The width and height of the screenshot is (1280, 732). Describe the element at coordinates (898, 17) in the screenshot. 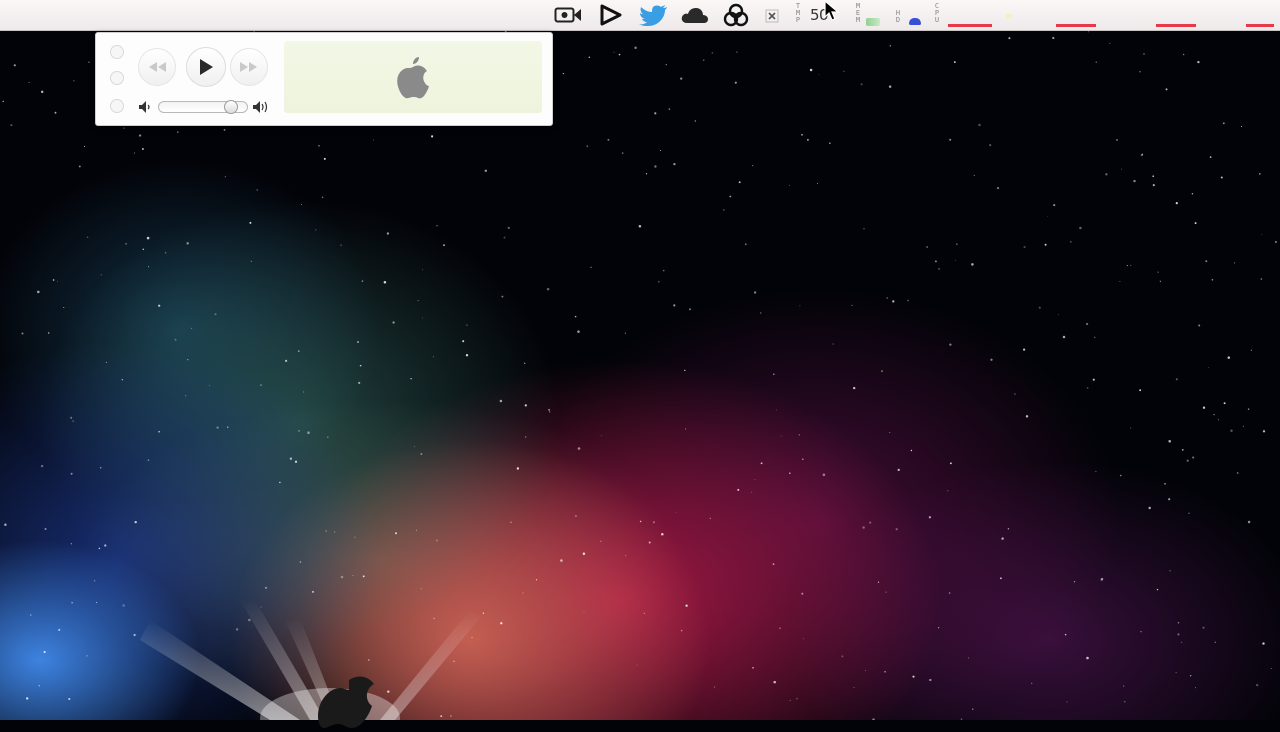

I see `disk-meter-label: H D` at that location.